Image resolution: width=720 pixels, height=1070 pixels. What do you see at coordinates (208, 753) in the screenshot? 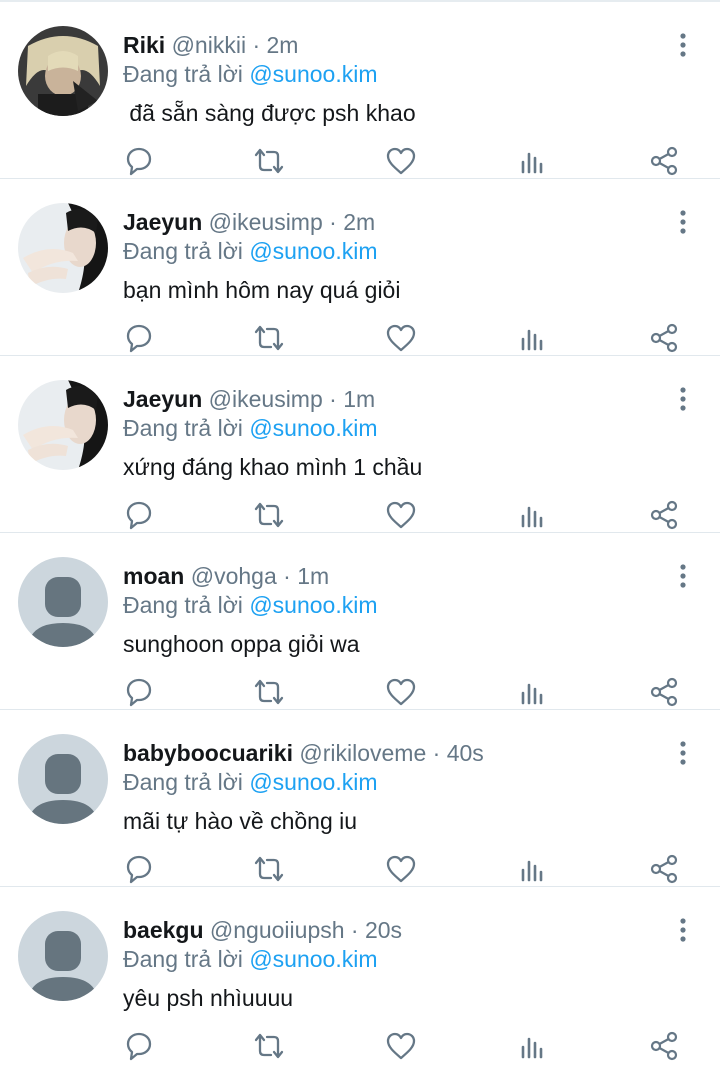
I see `display-name: babyboocuariki` at bounding box center [208, 753].